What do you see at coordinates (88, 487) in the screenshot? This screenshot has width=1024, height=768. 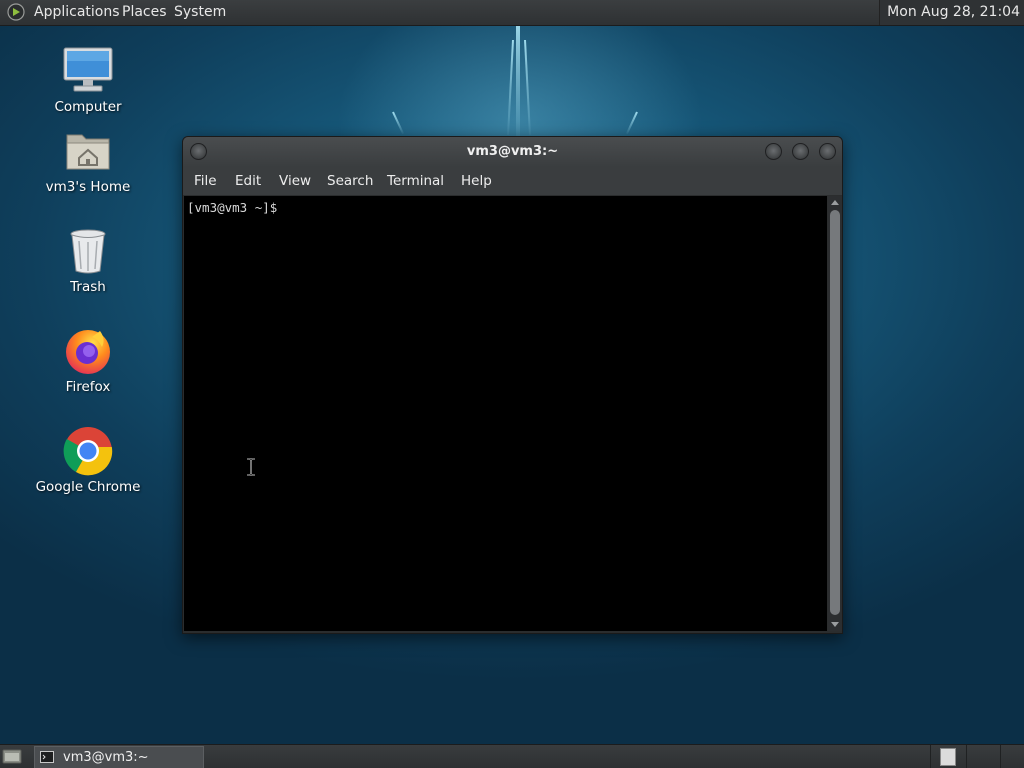 I see `desktop-icon-label: Google Chrome` at bounding box center [88, 487].